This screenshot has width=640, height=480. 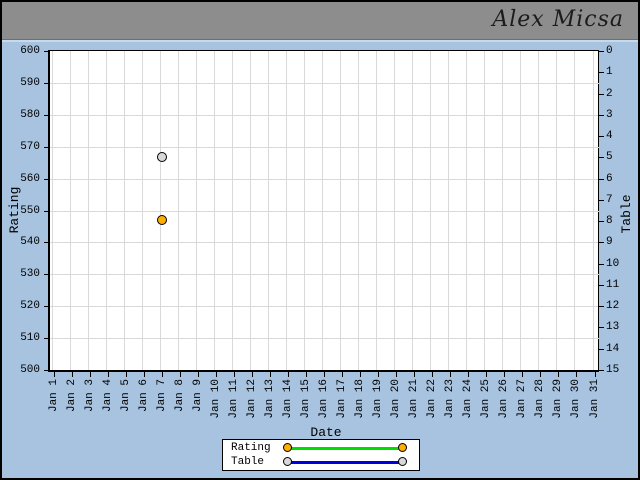 I want to click on legend-line-rating, so click(x=345, y=448).